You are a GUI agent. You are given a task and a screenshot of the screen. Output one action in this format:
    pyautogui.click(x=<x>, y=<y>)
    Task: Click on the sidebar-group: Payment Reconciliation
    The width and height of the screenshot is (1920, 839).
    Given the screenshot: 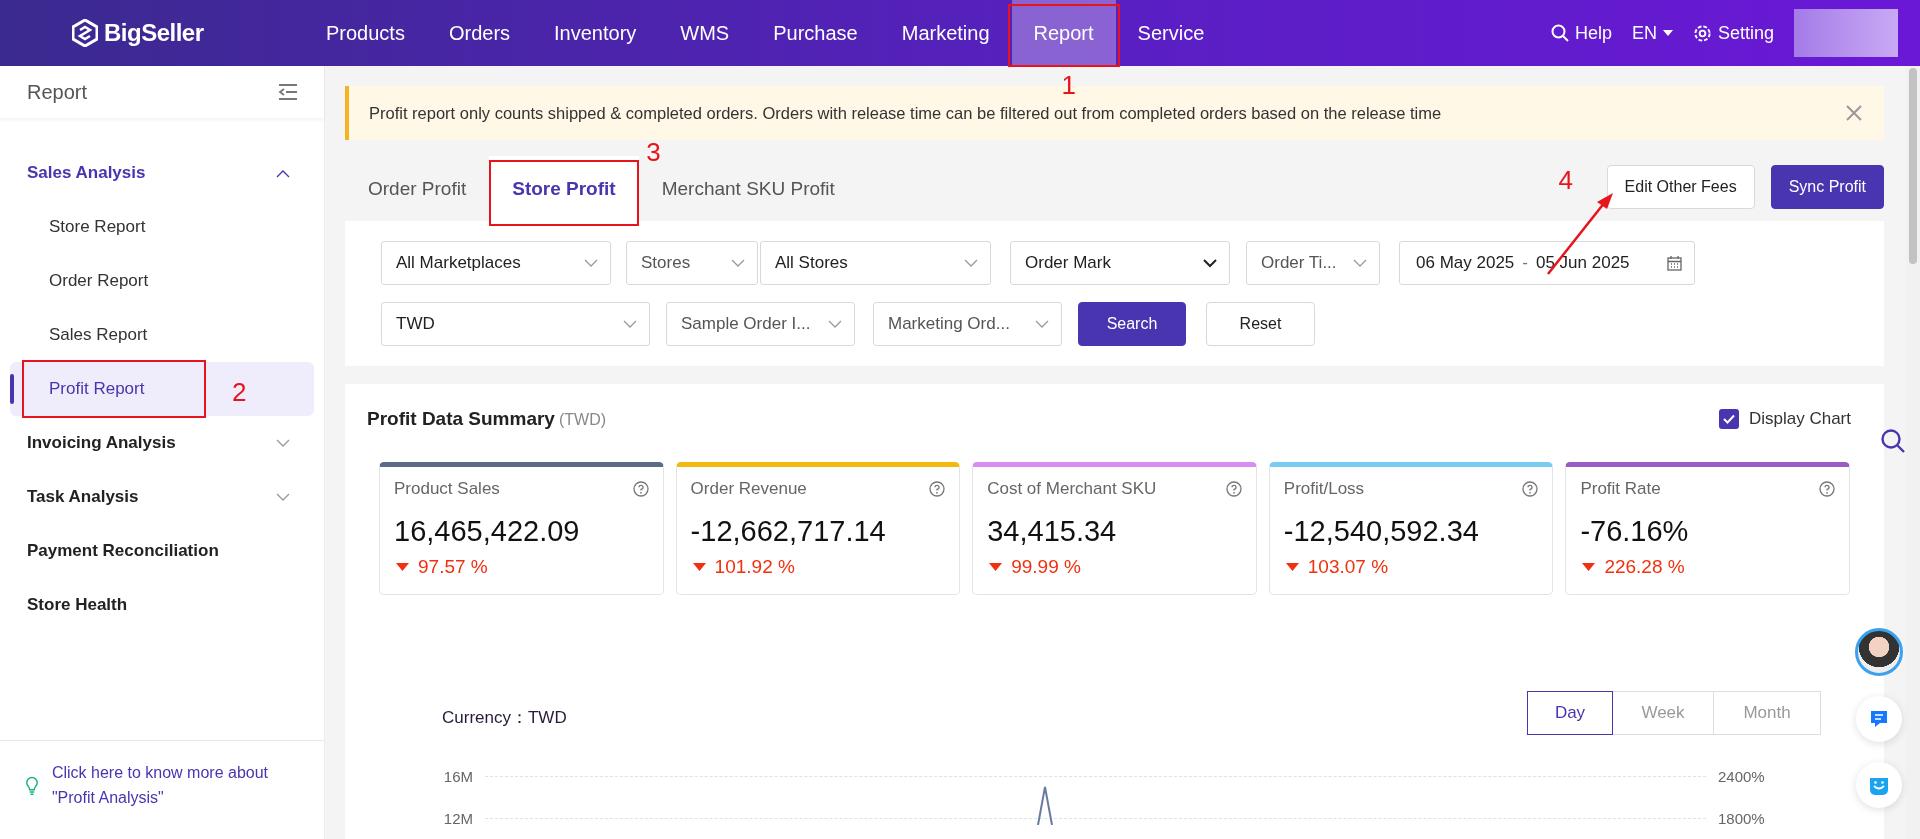 What is the action you would take?
    pyautogui.click(x=162, y=551)
    